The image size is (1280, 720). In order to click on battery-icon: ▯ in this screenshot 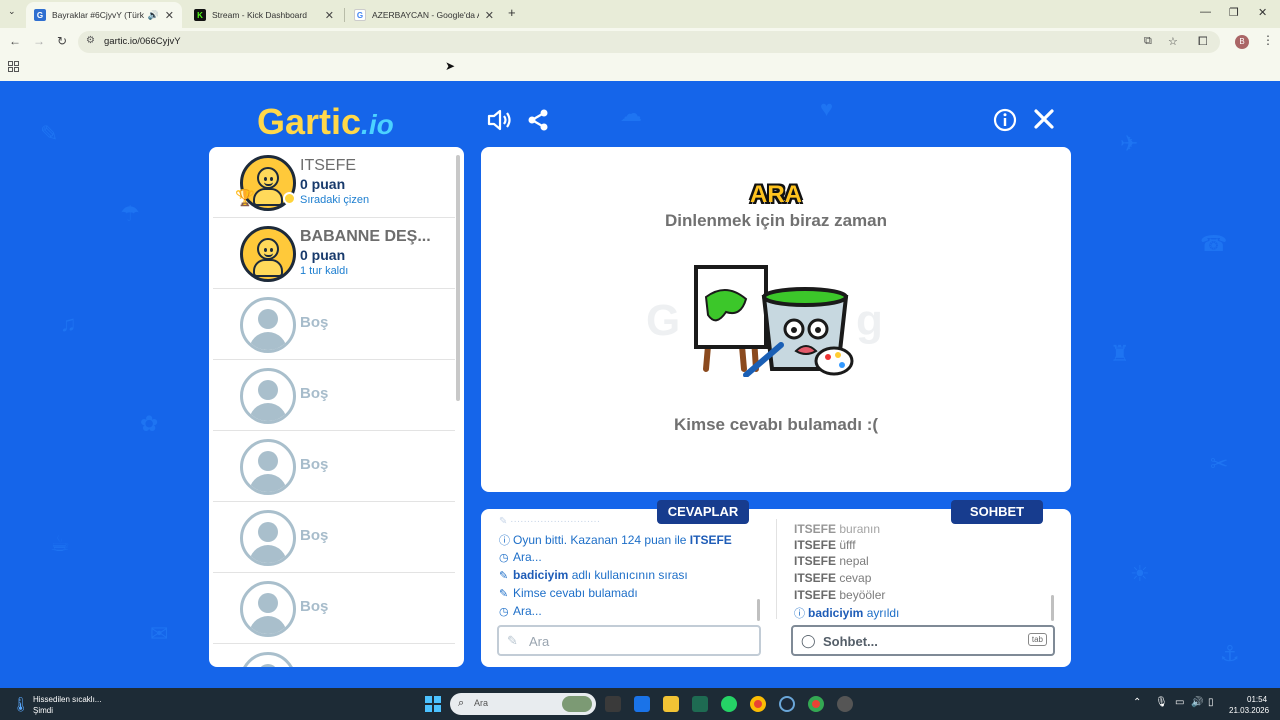, I will do `click(1211, 702)`.